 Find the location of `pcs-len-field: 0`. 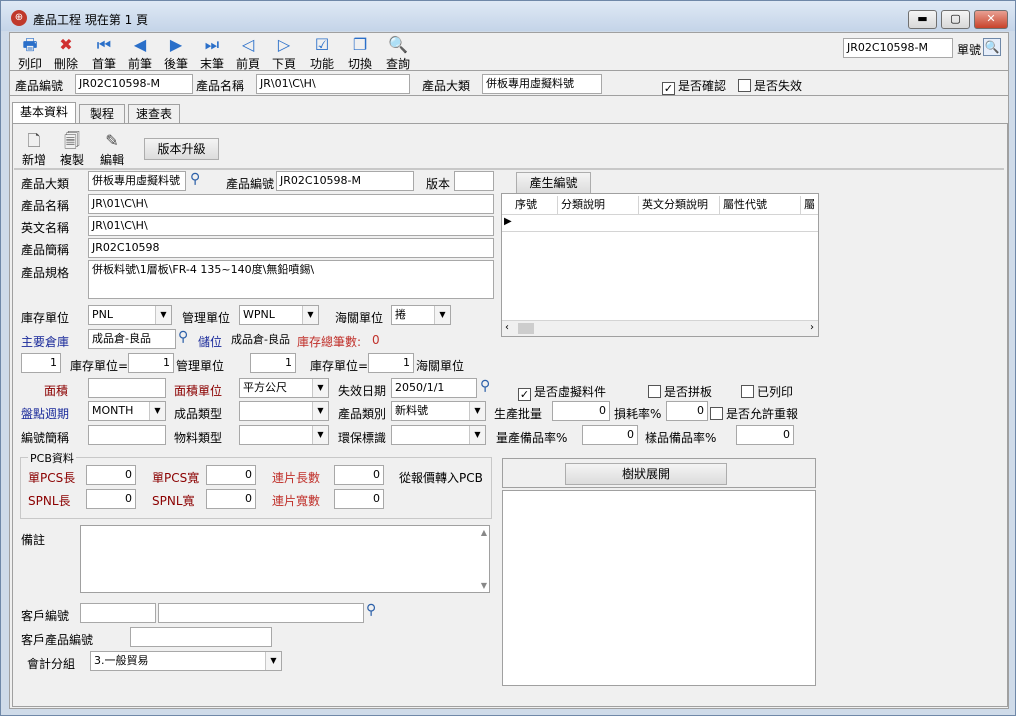

pcs-len-field: 0 is located at coordinates (111, 475).